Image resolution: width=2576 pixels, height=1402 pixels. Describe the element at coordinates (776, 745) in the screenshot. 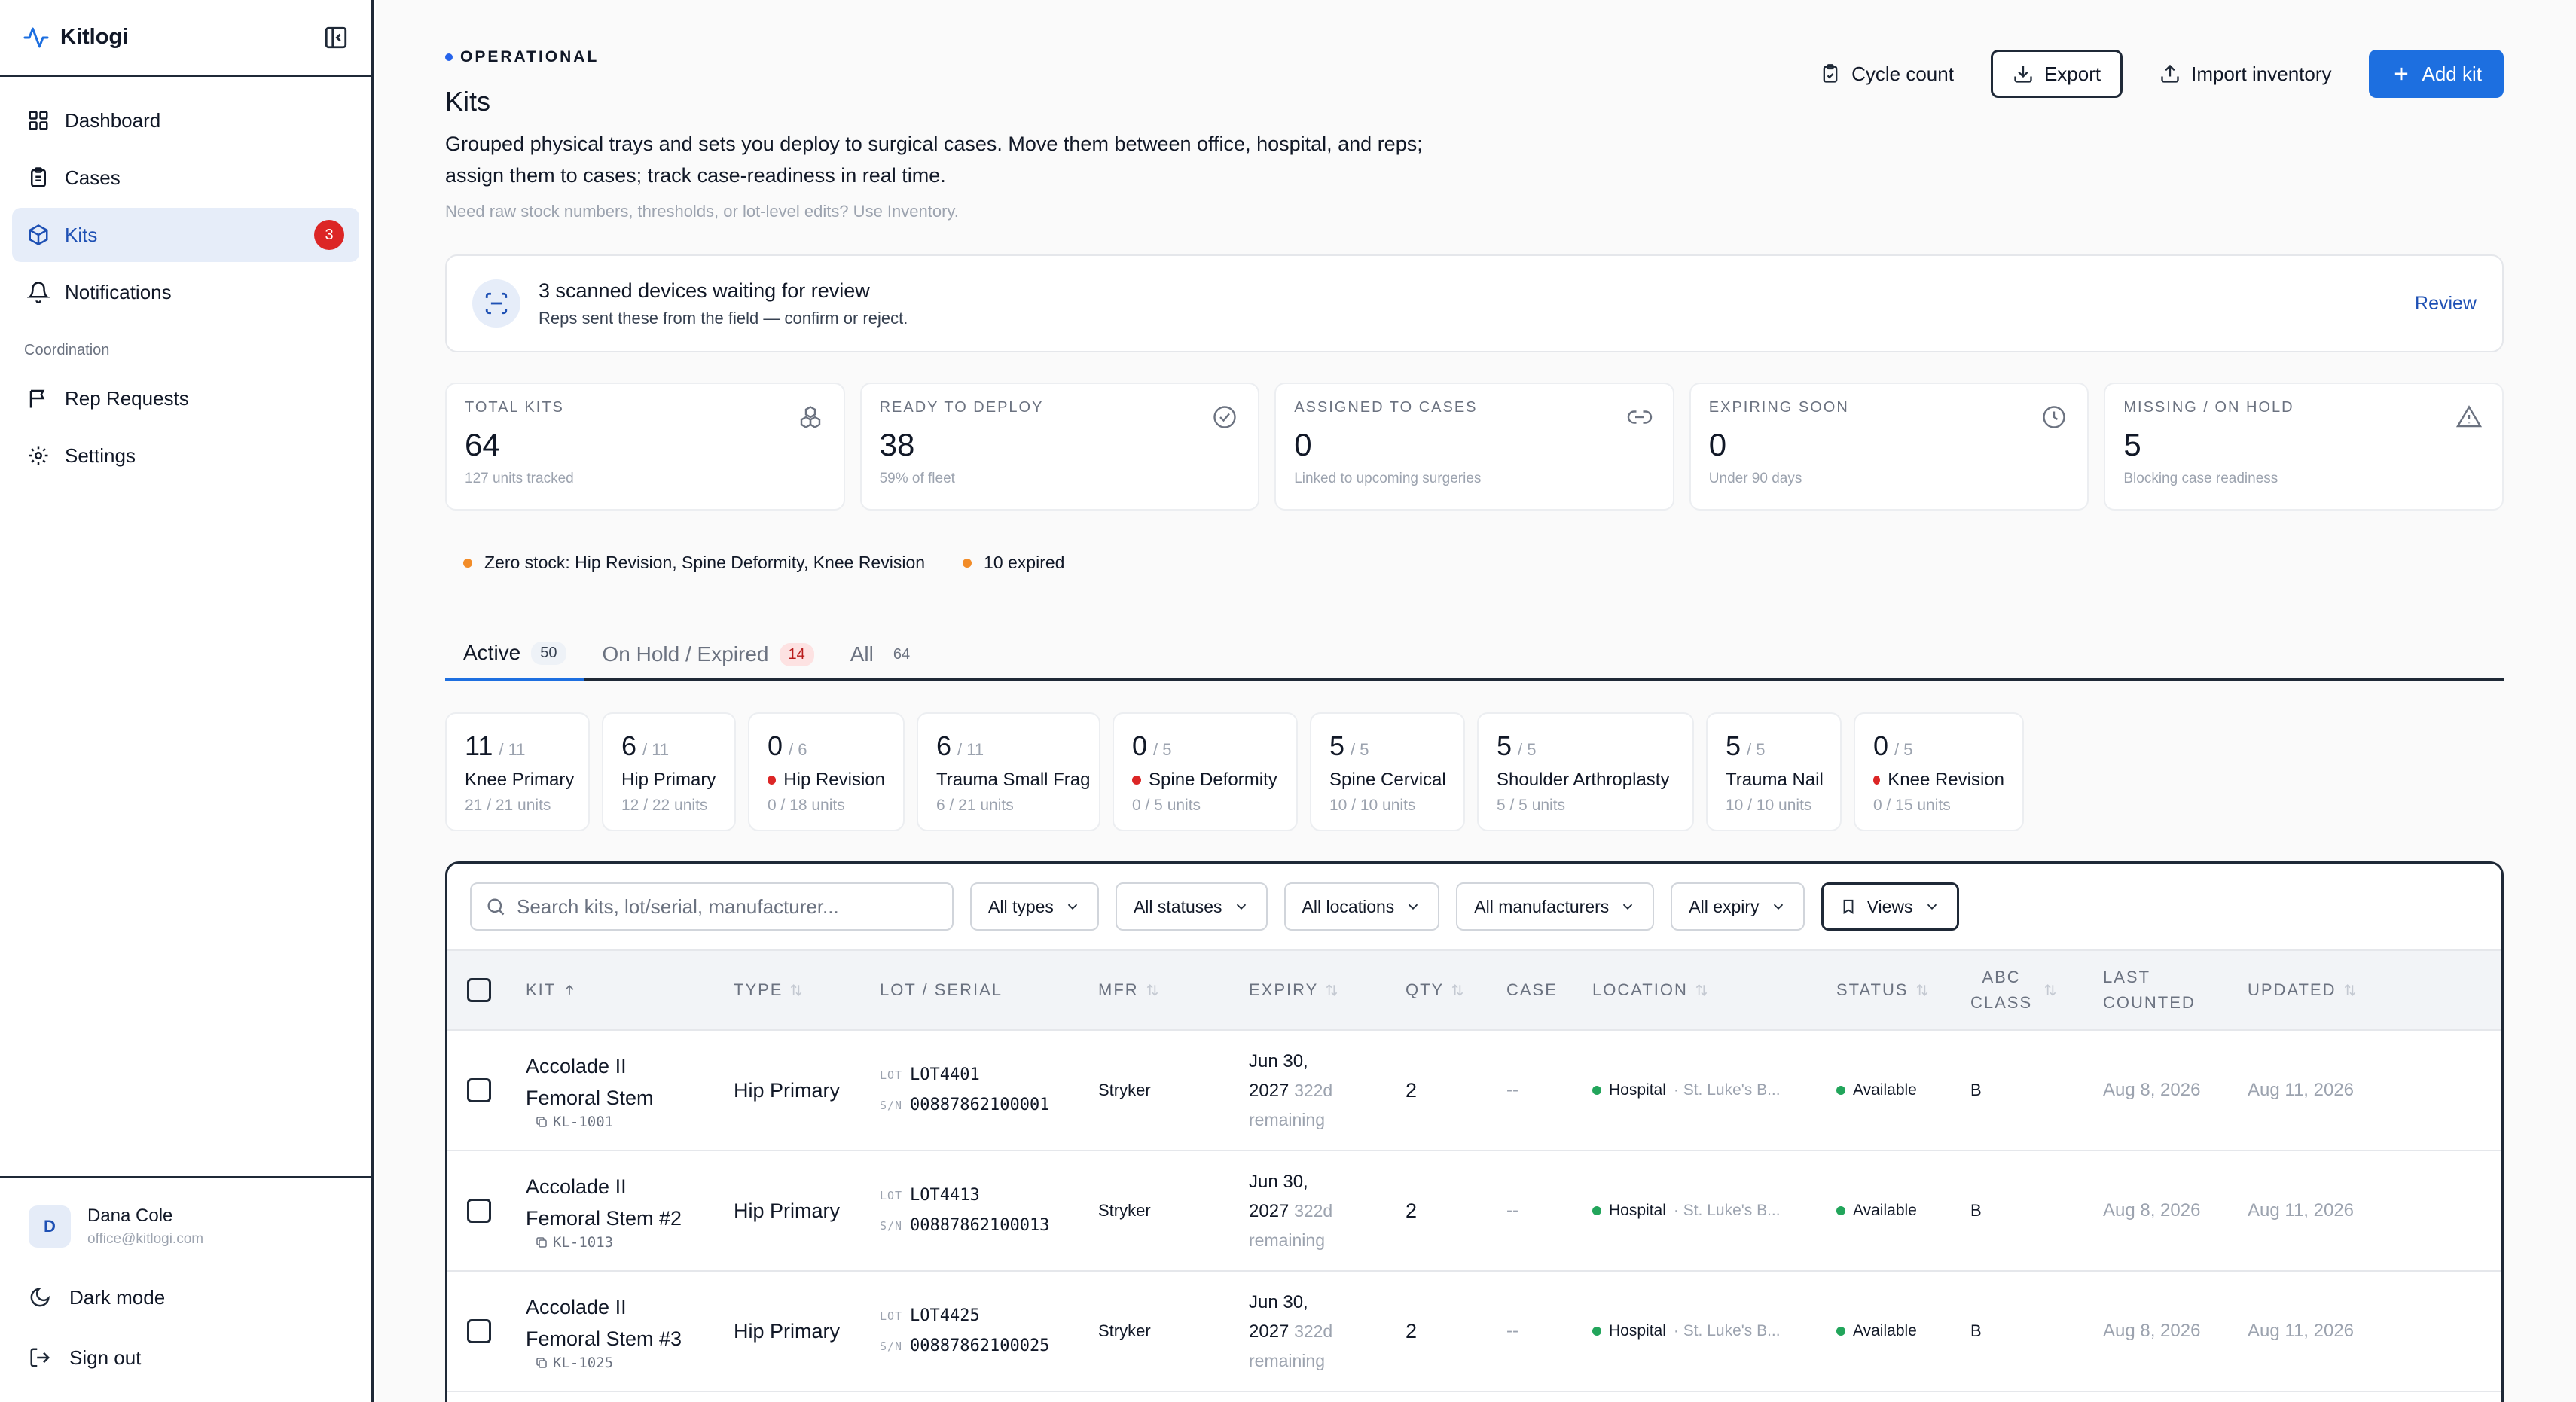

I see `kit-type-count: 0` at that location.